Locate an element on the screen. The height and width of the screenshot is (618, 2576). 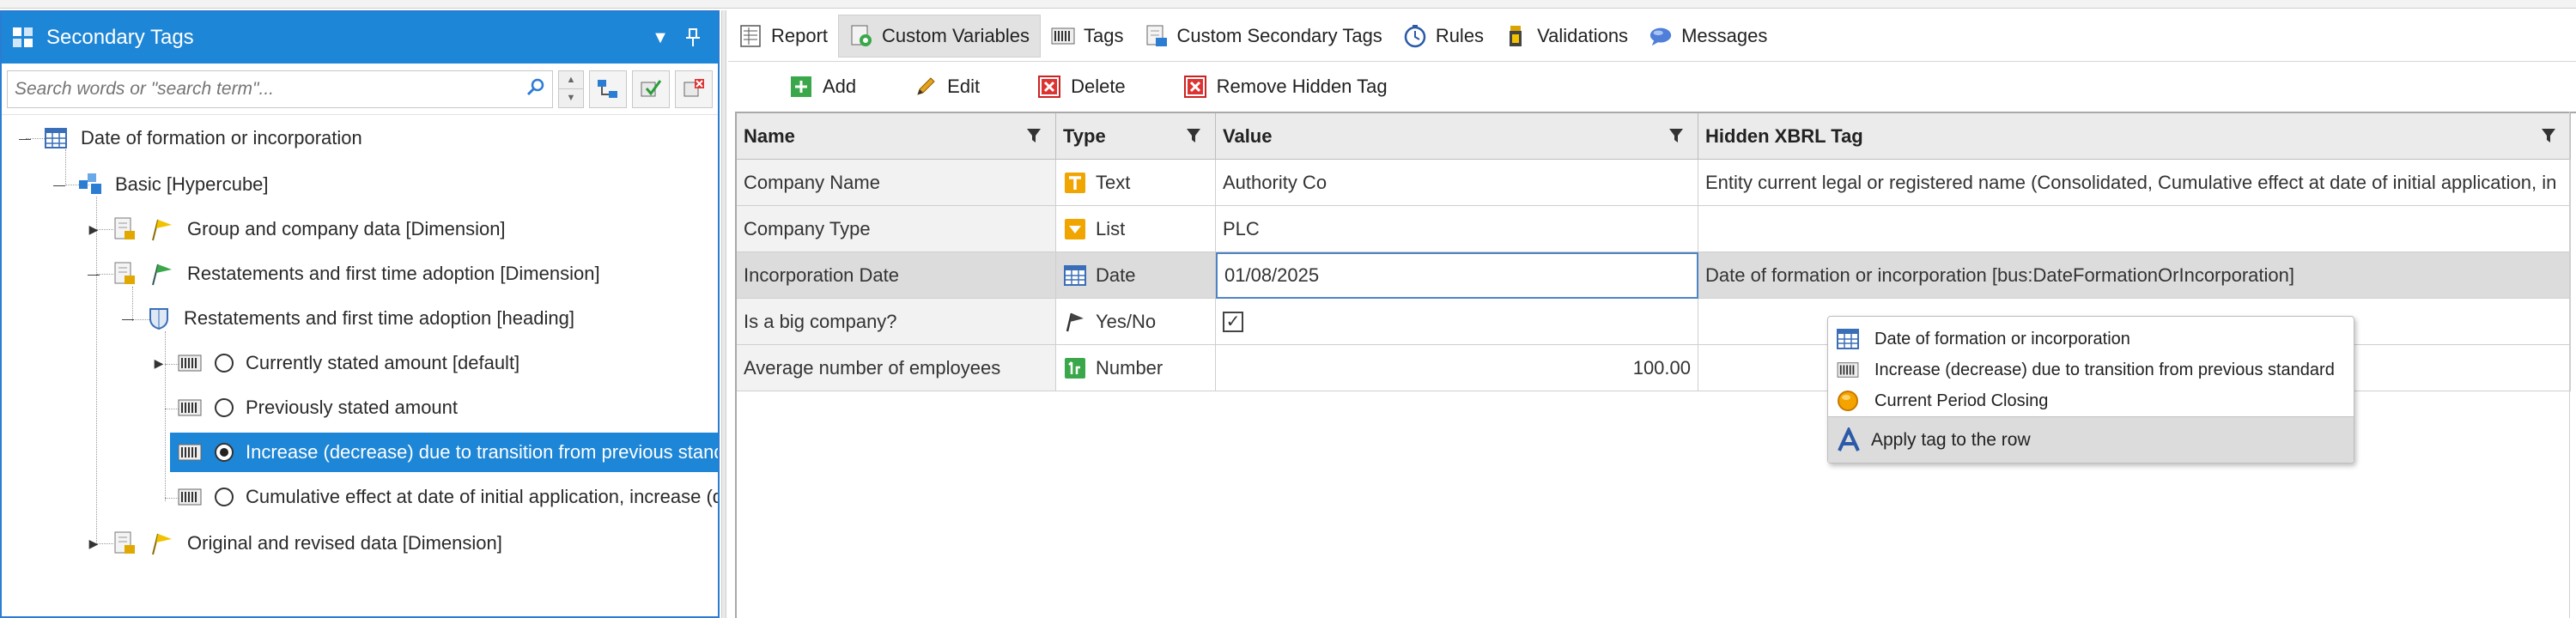
tree-item-currently-stated: ▶ Currently stated amount [default] is located at coordinates (360, 363).